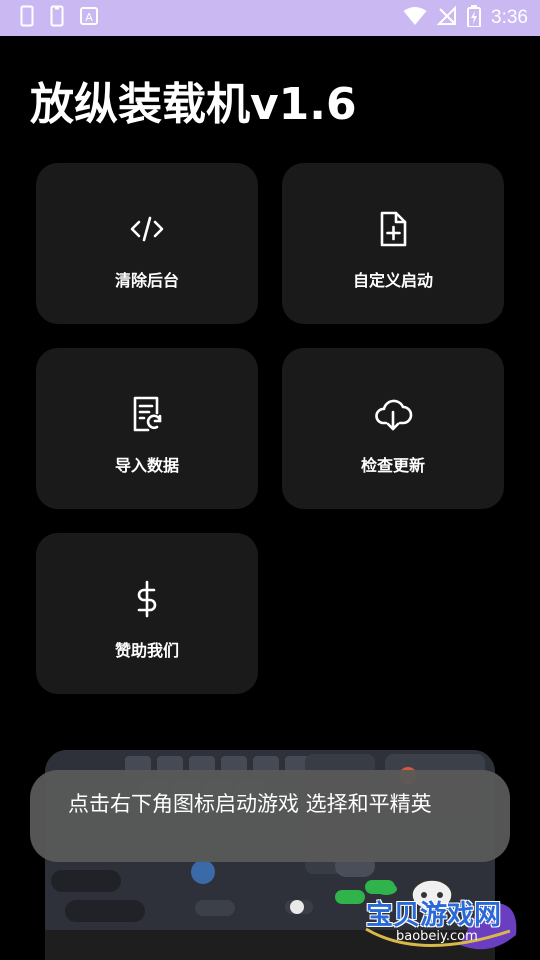  What do you see at coordinates (193, 104) in the screenshot?
I see `app-title: 放纵装载机v1.6` at bounding box center [193, 104].